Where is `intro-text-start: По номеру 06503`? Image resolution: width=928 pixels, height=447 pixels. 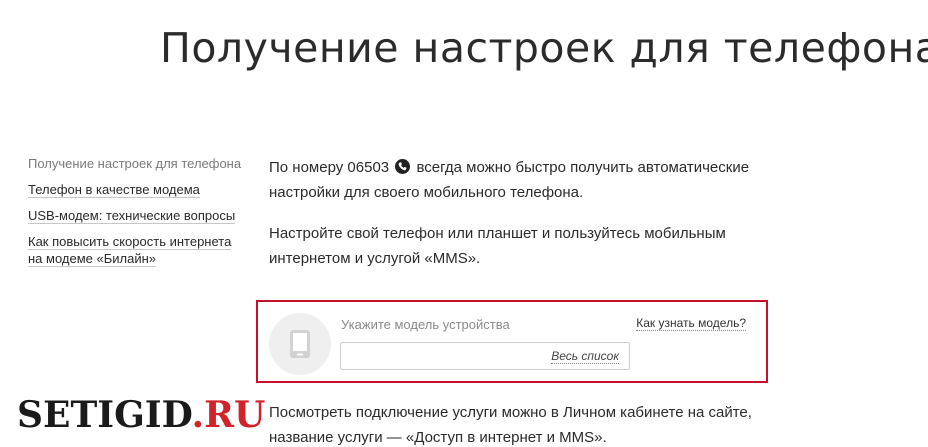
intro-text-start: По номеру 06503 is located at coordinates (329, 167).